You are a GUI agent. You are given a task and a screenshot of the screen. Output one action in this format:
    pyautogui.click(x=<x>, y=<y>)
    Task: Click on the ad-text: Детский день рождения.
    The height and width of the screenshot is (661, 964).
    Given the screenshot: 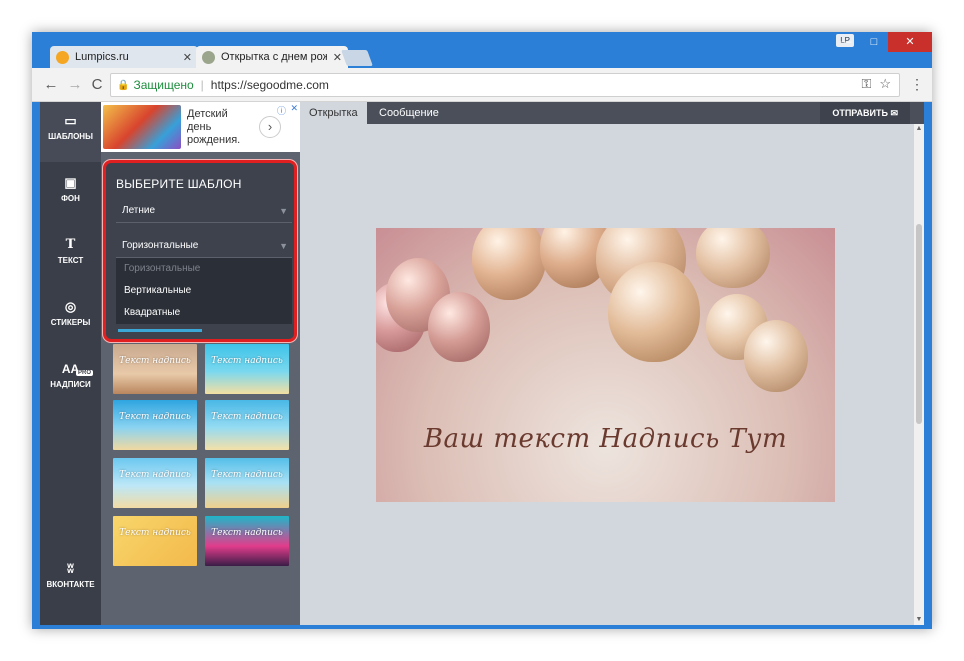 What is the action you would take?
    pyautogui.click(x=214, y=126)
    